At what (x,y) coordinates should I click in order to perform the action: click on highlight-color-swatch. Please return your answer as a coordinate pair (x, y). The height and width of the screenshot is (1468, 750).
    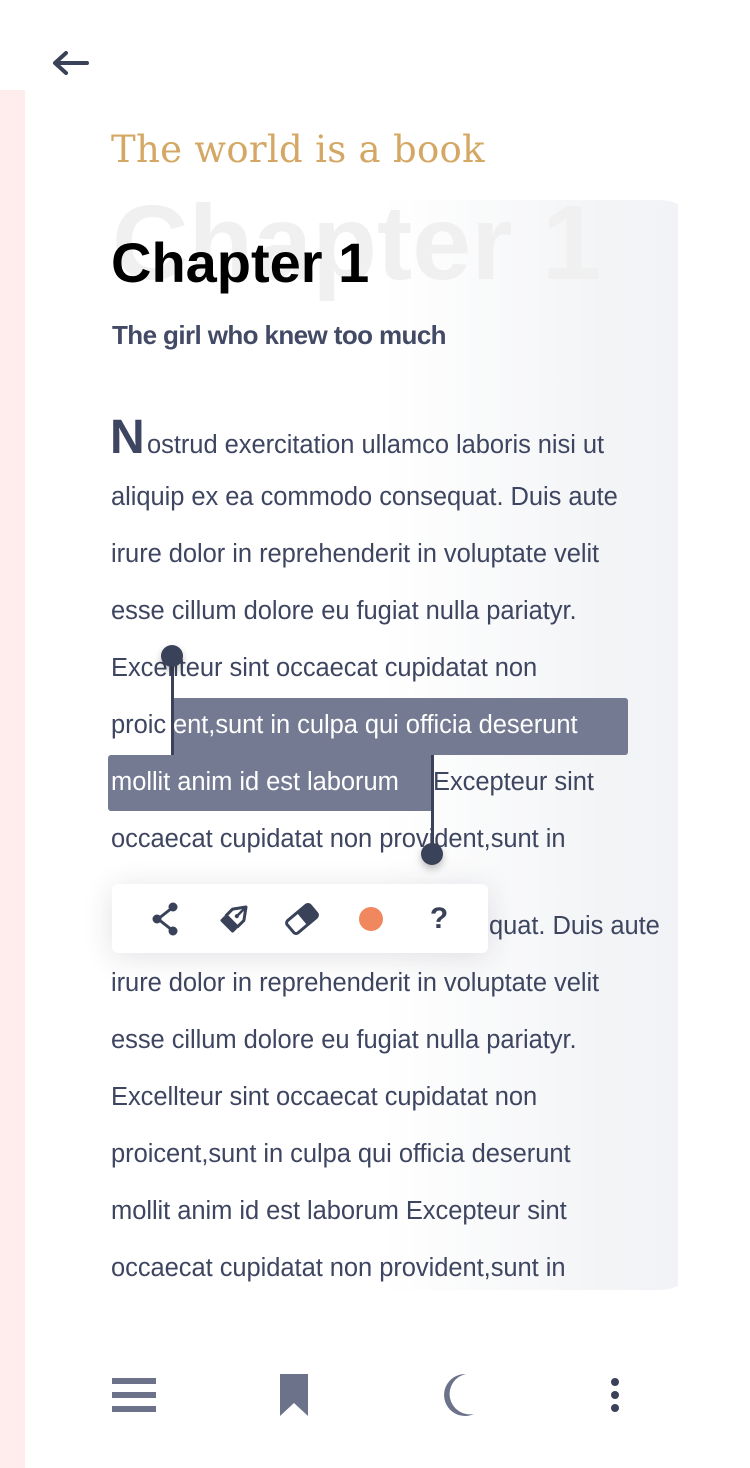
    Looking at the image, I should click on (371, 918).